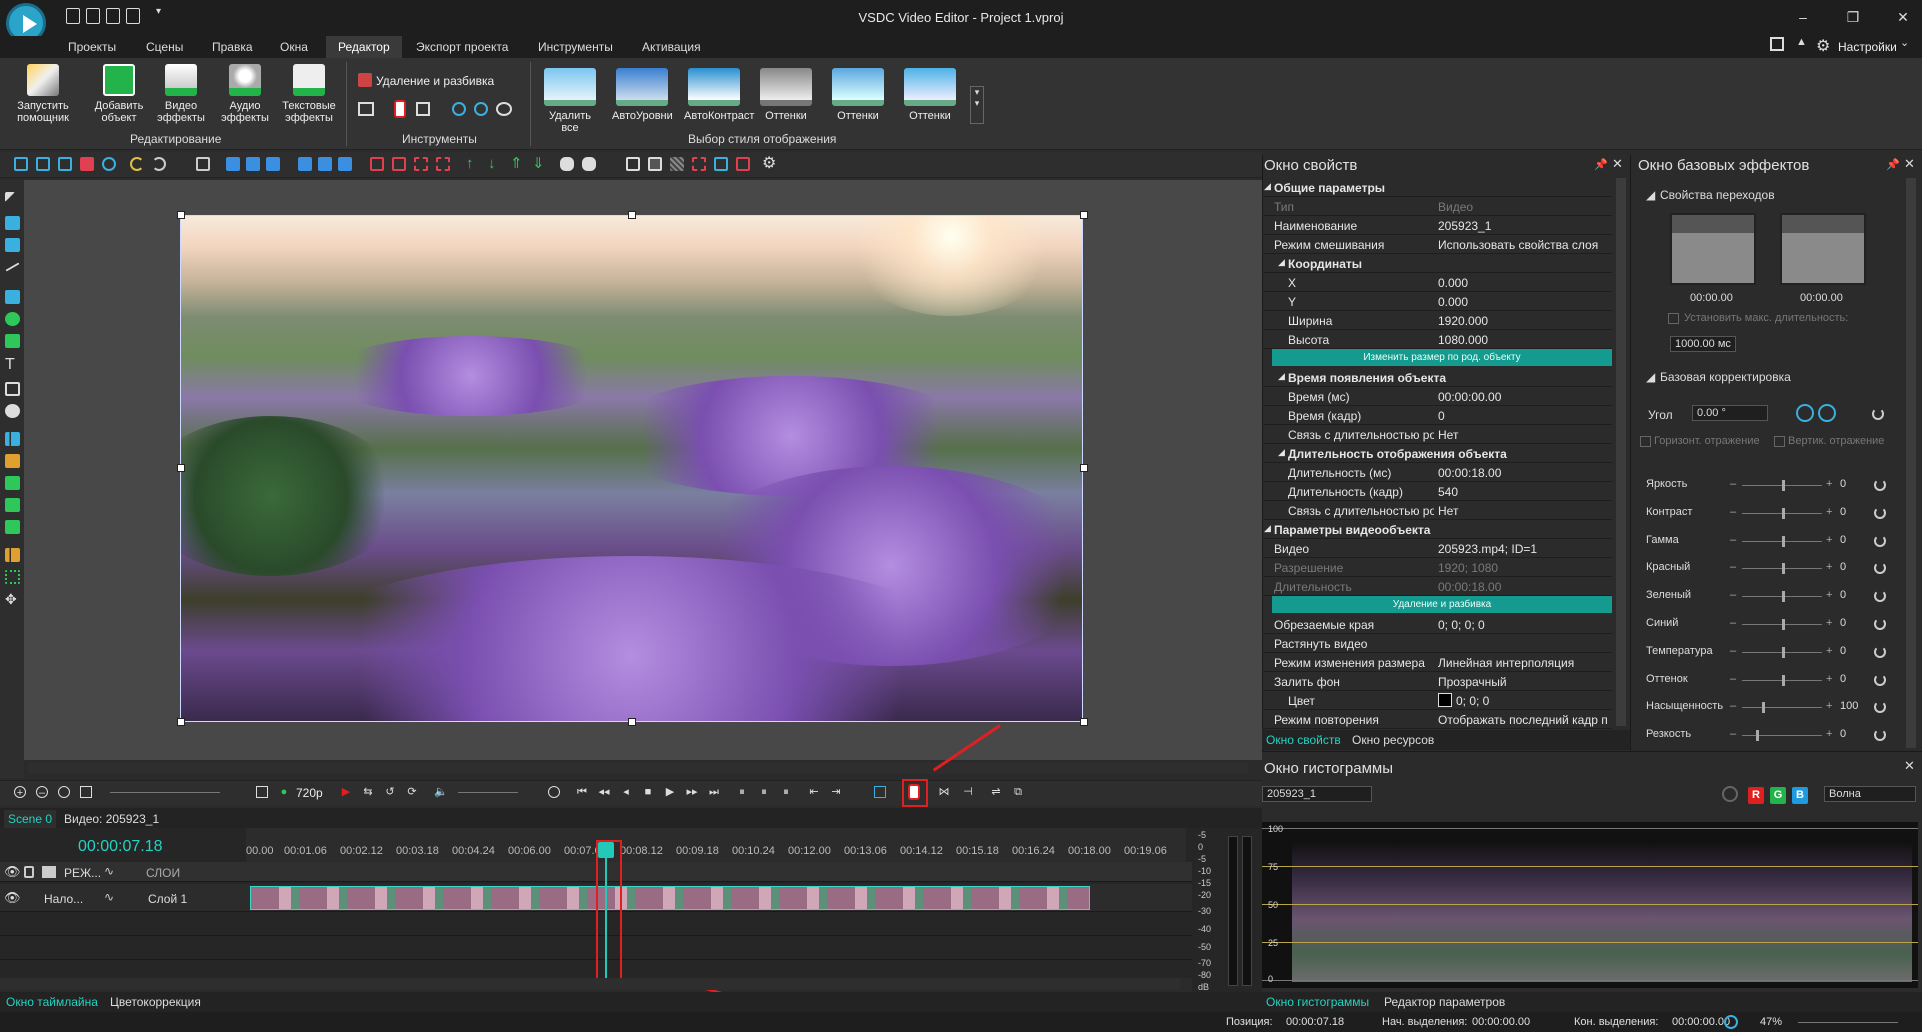 The height and width of the screenshot is (1032, 1922). Describe the element at coordinates (1523, 321) in the screenshot. I see `prop-value: 1920.000` at that location.